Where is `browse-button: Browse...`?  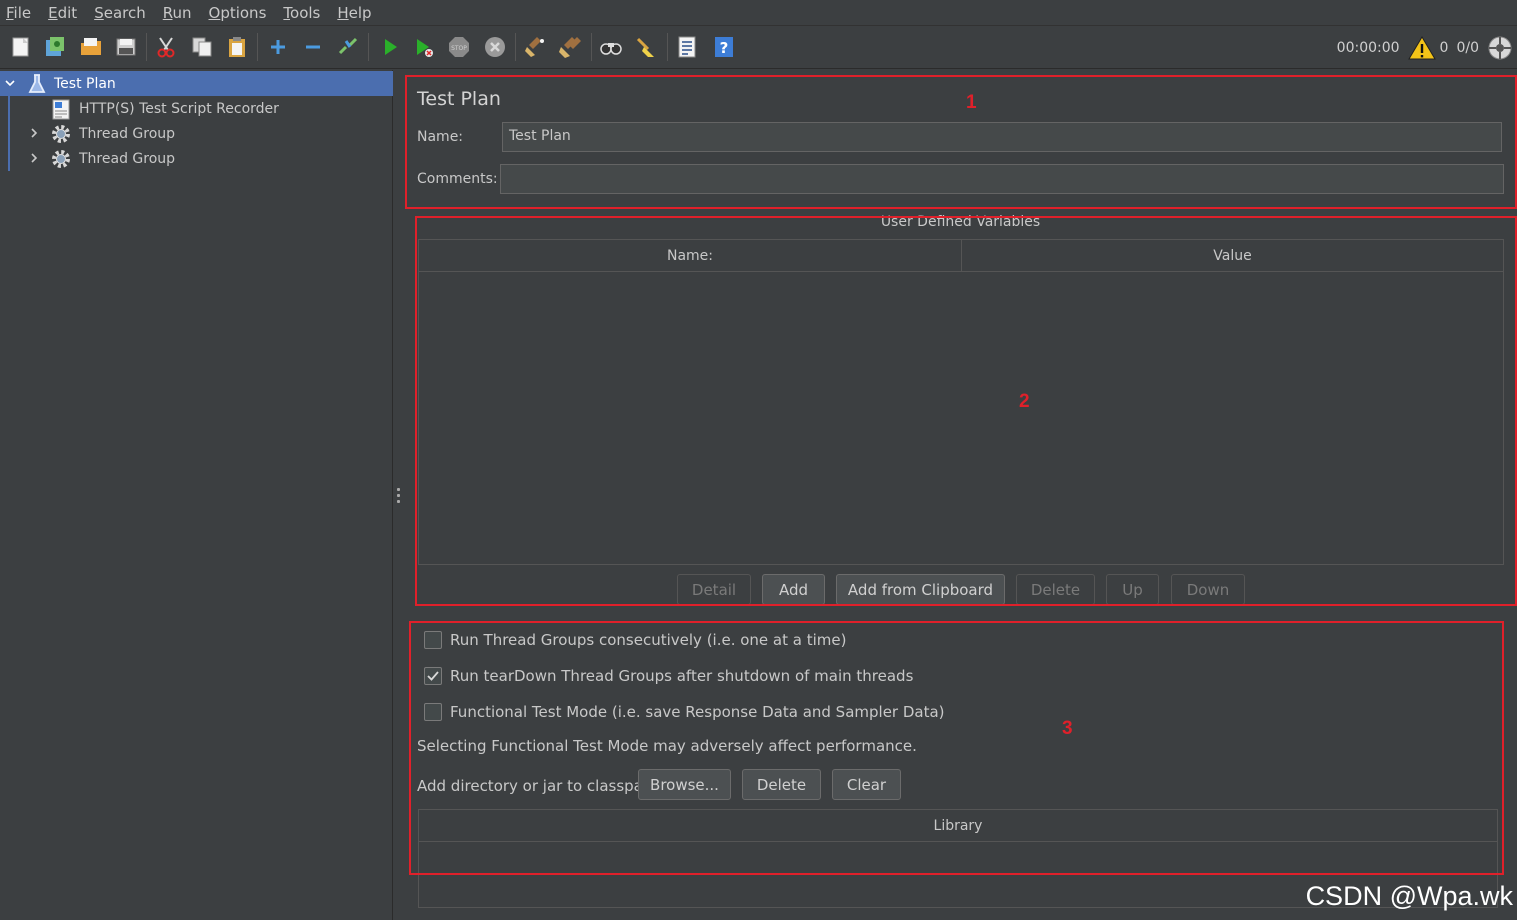 browse-button: Browse... is located at coordinates (684, 784).